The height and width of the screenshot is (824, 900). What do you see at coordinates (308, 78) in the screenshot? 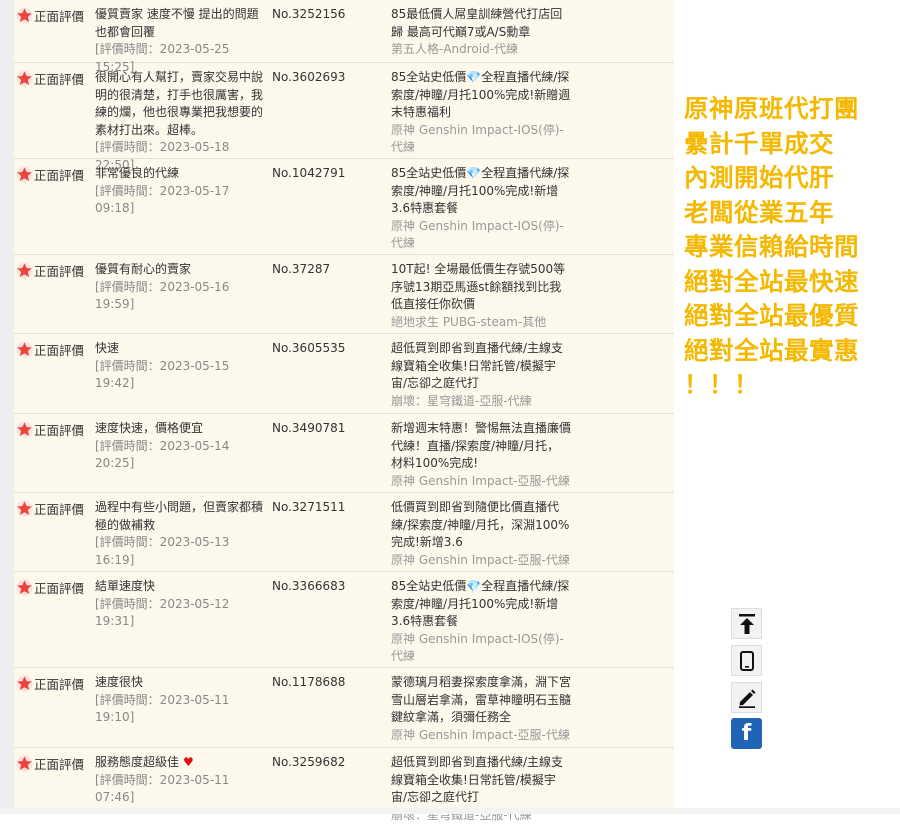
I see `order-number: No.3602693` at bounding box center [308, 78].